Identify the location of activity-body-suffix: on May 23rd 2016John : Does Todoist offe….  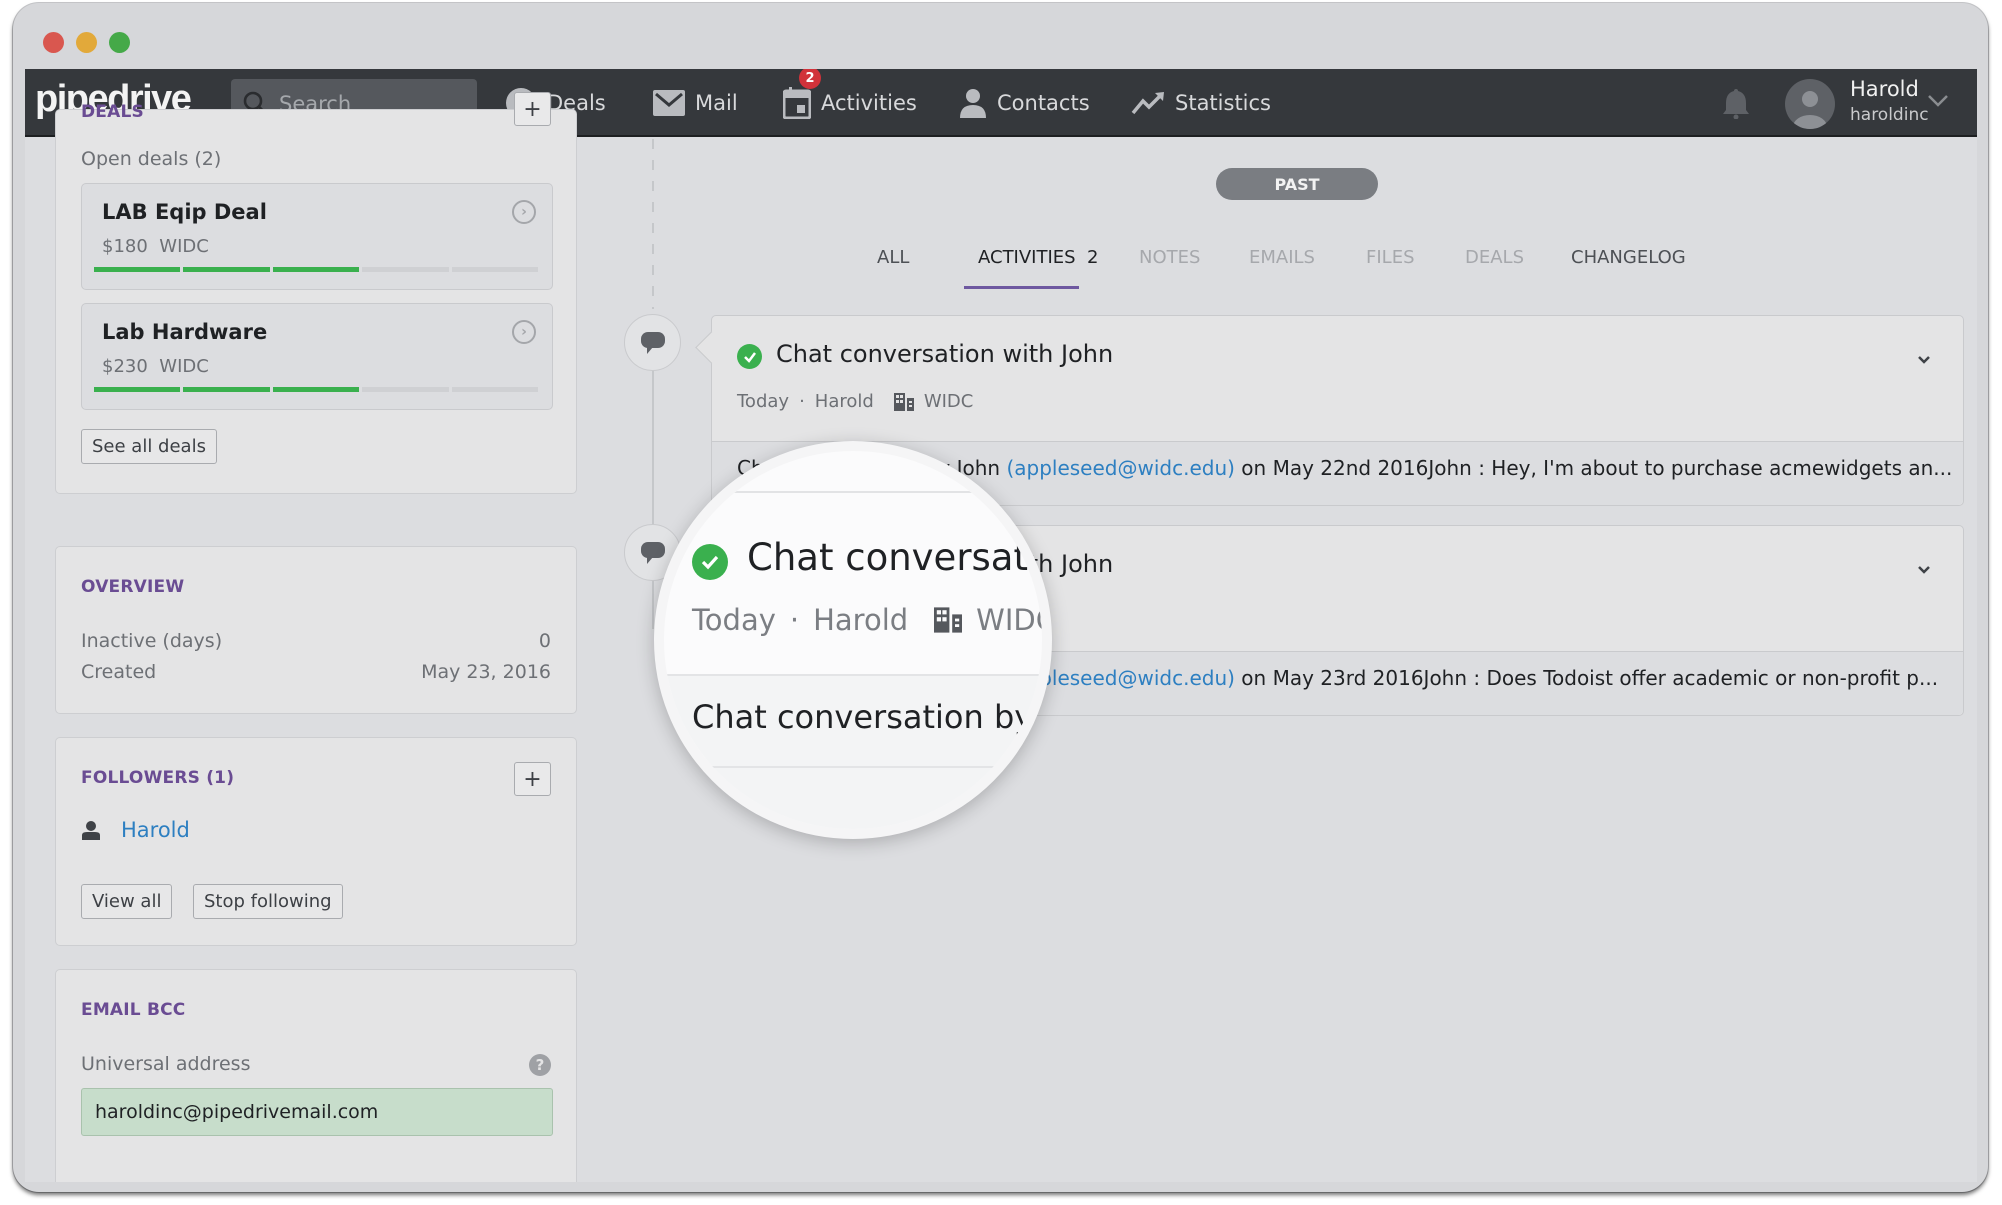
(1586, 678).